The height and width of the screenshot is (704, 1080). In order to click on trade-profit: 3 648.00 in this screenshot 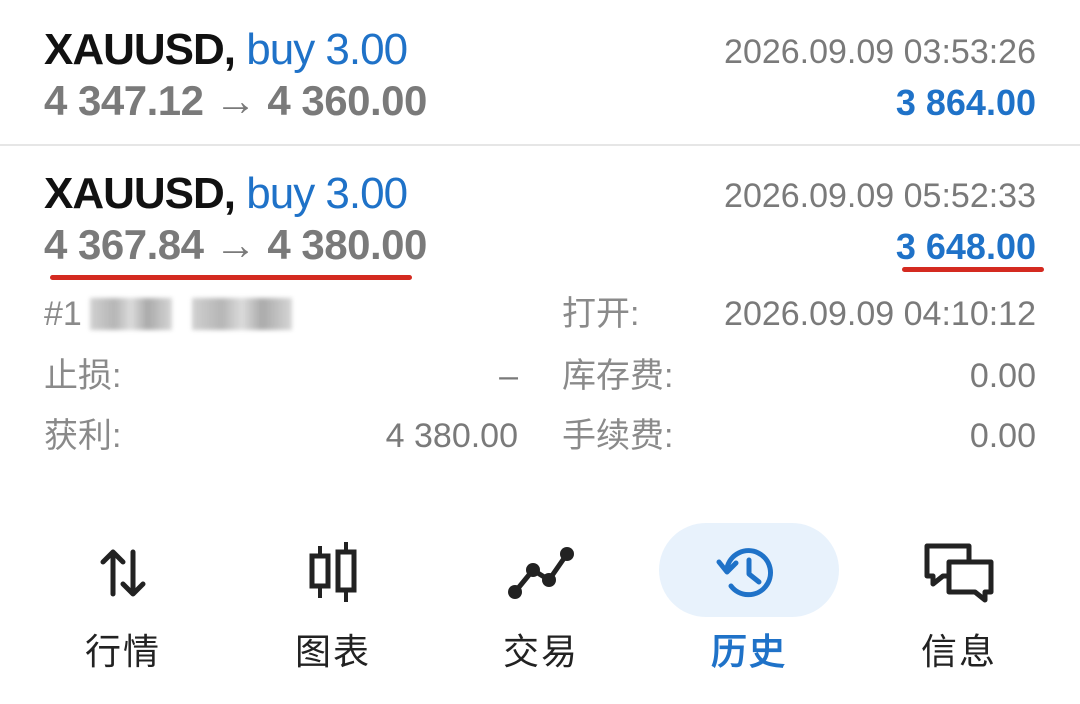, I will do `click(965, 246)`.